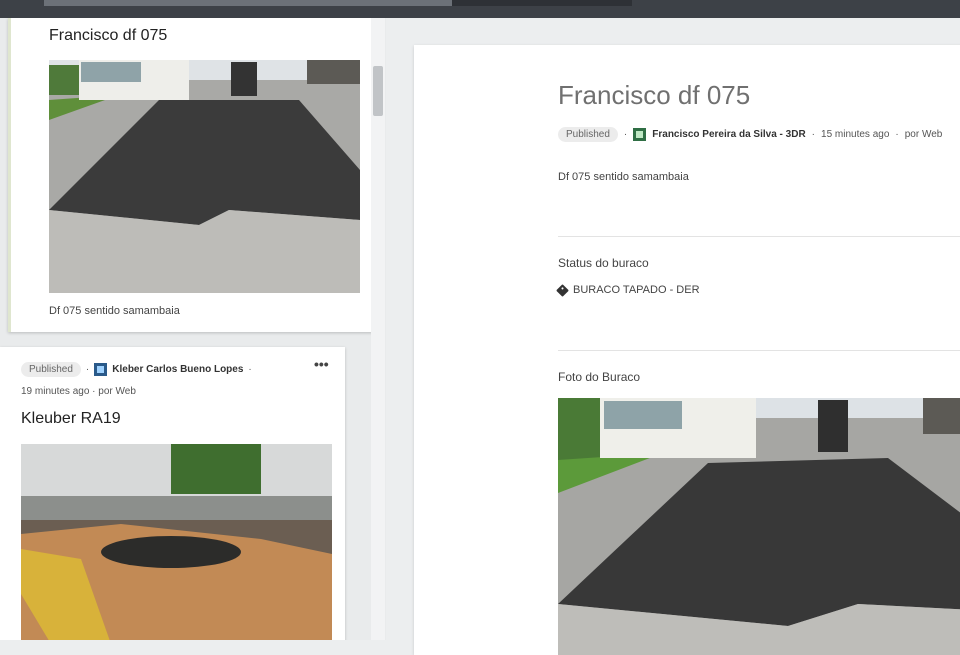 The width and height of the screenshot is (960, 655). I want to click on card-title: Francisco df 075, so click(108, 36).